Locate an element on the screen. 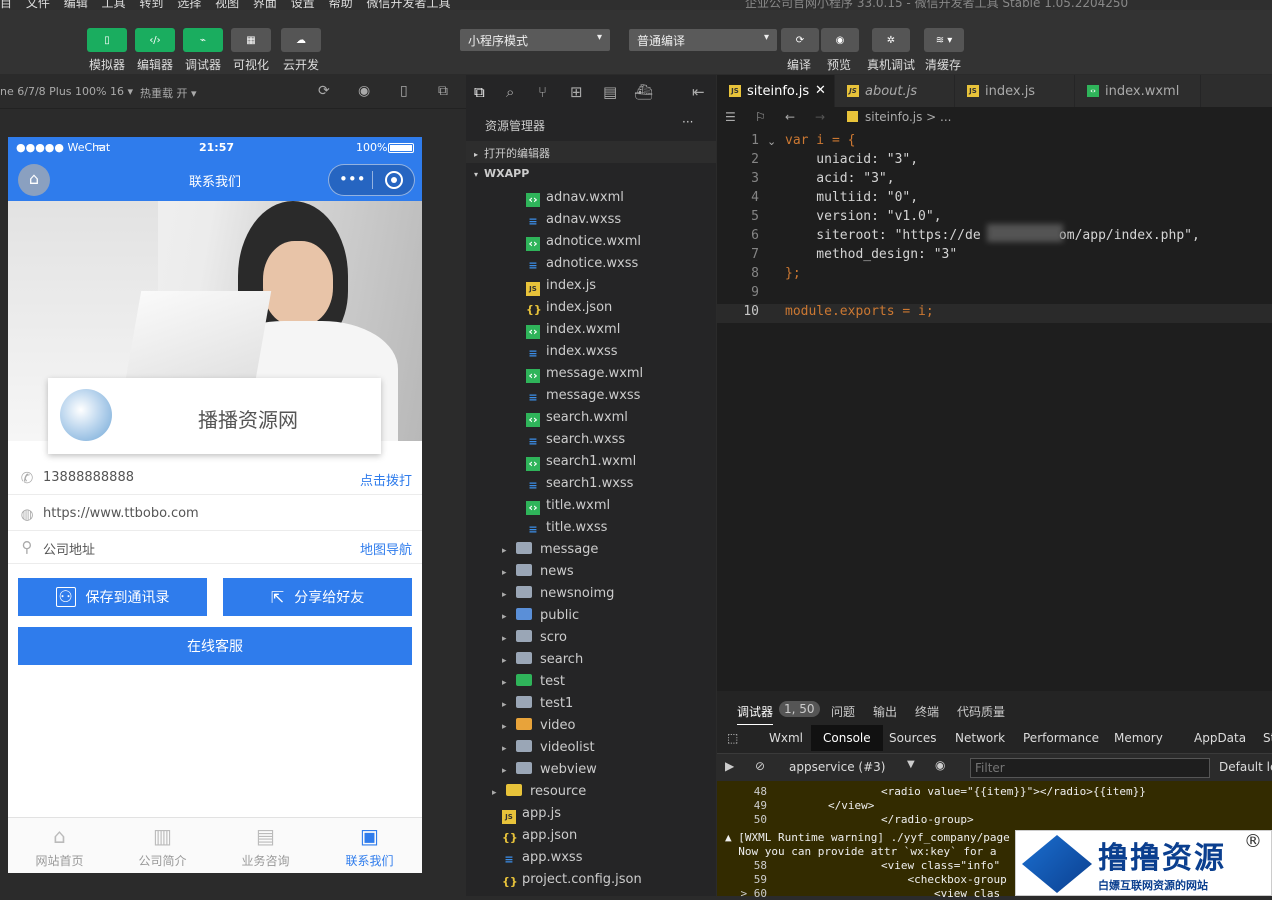 The width and height of the screenshot is (1272, 900). close-miniprogram-icon is located at coordinates (394, 180).